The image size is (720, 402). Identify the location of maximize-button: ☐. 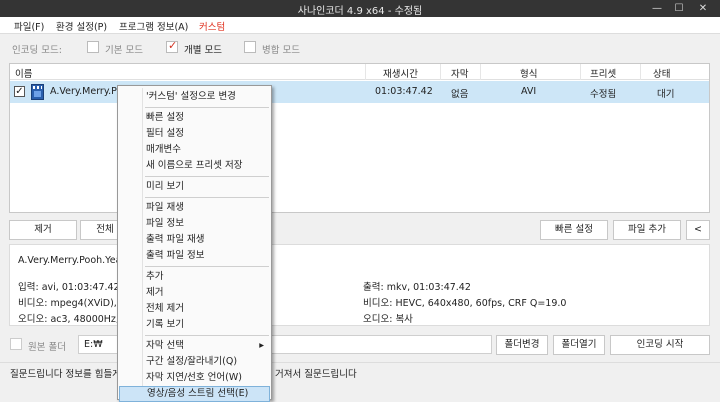
(679, 8).